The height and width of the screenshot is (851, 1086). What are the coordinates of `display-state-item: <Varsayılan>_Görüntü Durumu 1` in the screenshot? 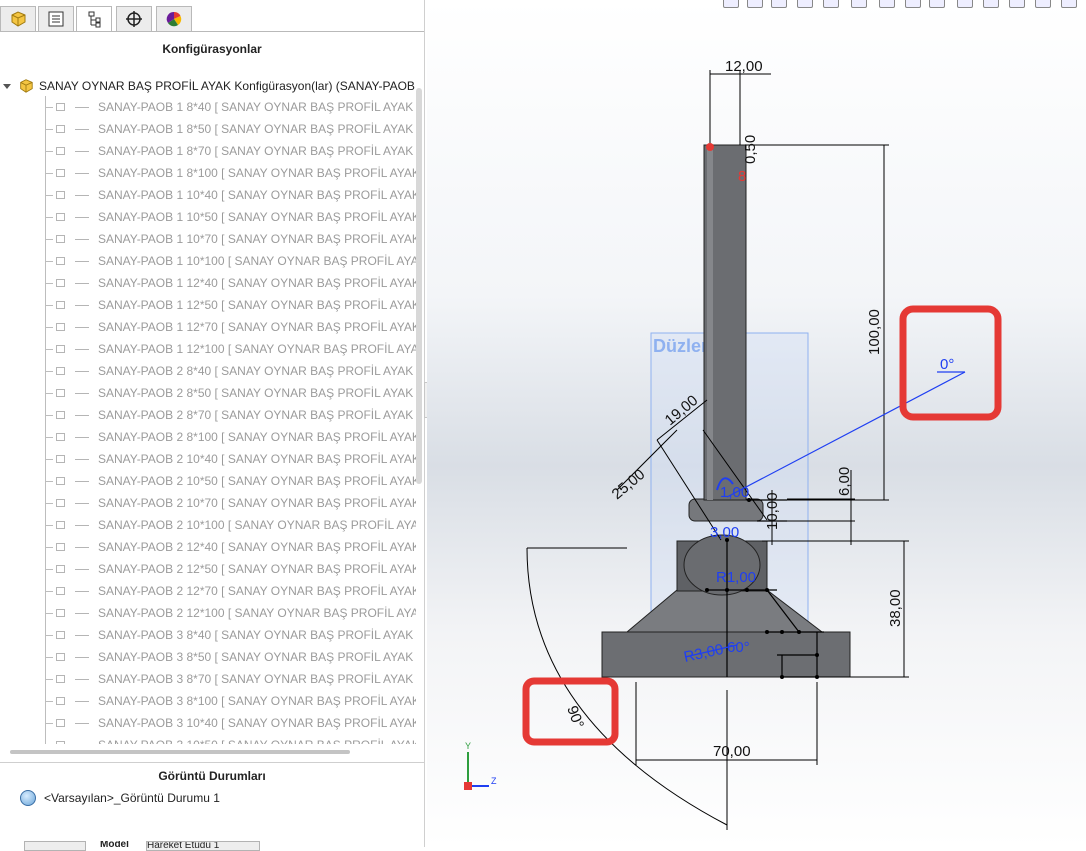 It's located at (120, 798).